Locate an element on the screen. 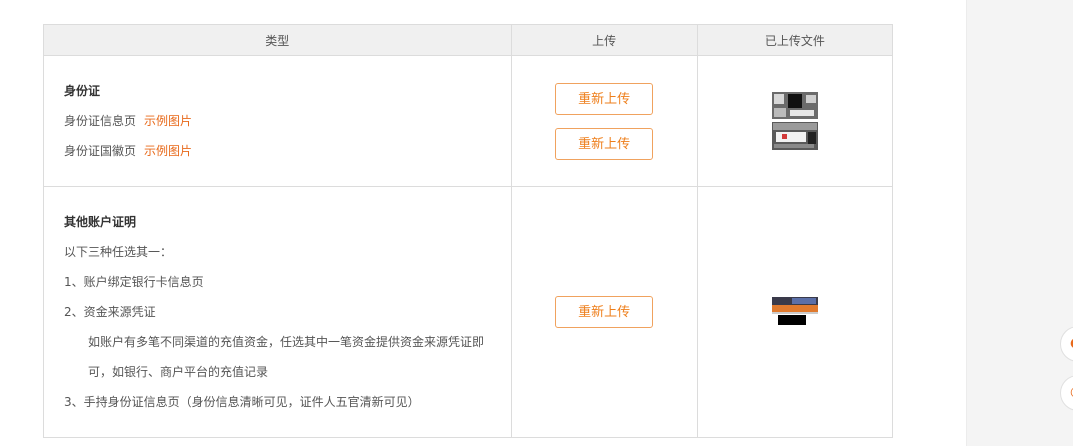 Image resolution: width=1073 pixels, height=446 pixels. doc-line: 身份证国徽页 示例图片 is located at coordinates (287, 151).